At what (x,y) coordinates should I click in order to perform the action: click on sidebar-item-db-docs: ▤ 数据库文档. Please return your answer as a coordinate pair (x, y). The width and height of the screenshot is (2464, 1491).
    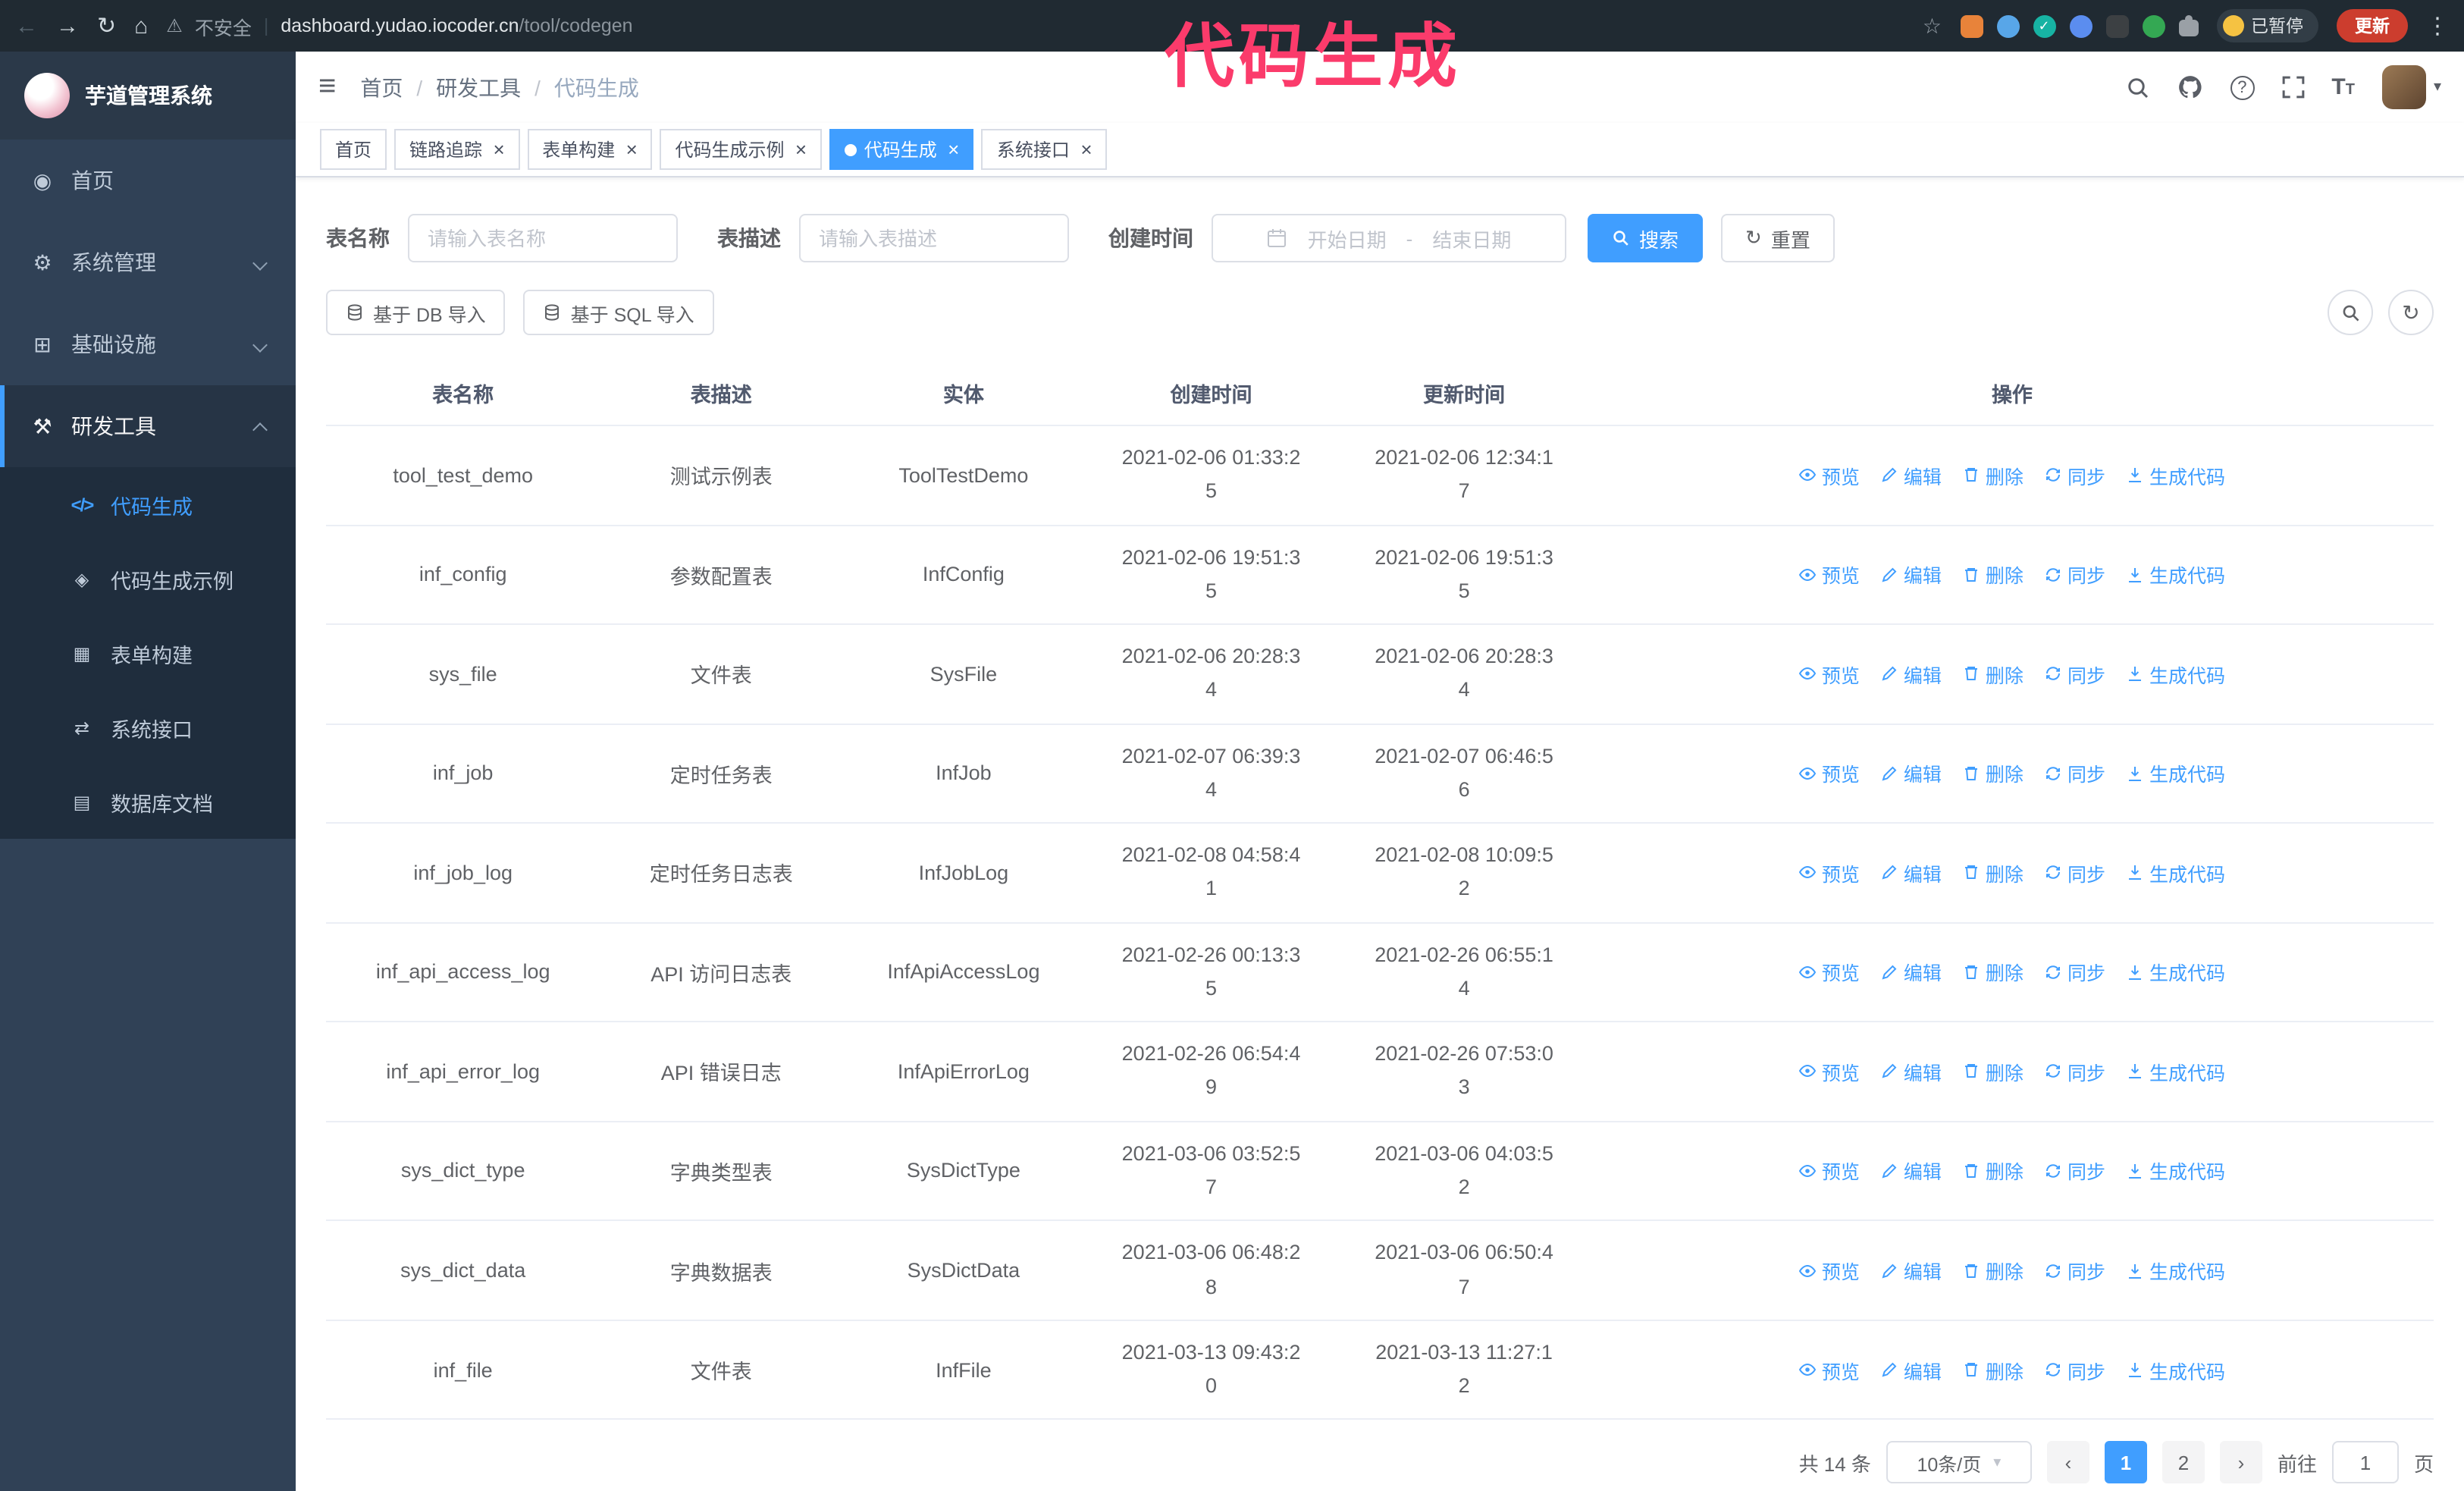
    Looking at the image, I should click on (148, 801).